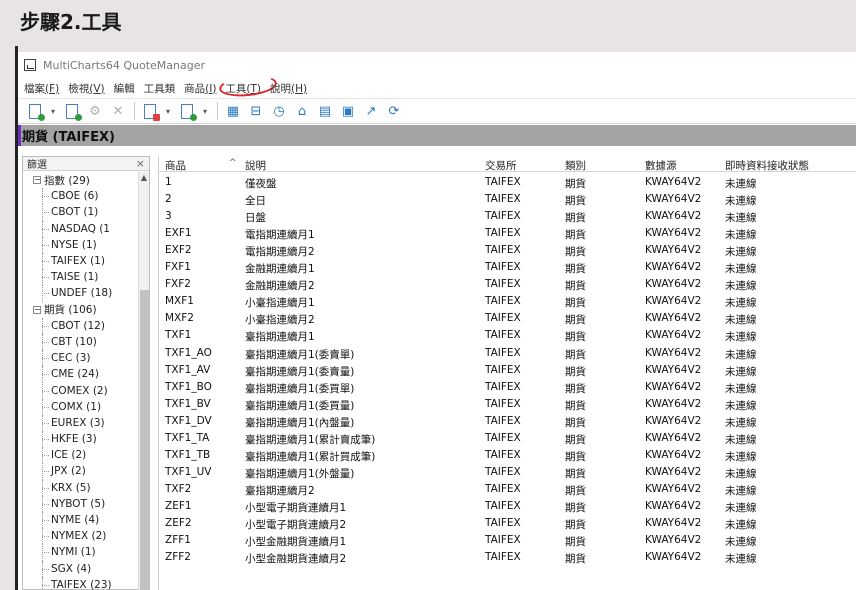  I want to click on tree-item: HKFE (3), so click(81, 439).